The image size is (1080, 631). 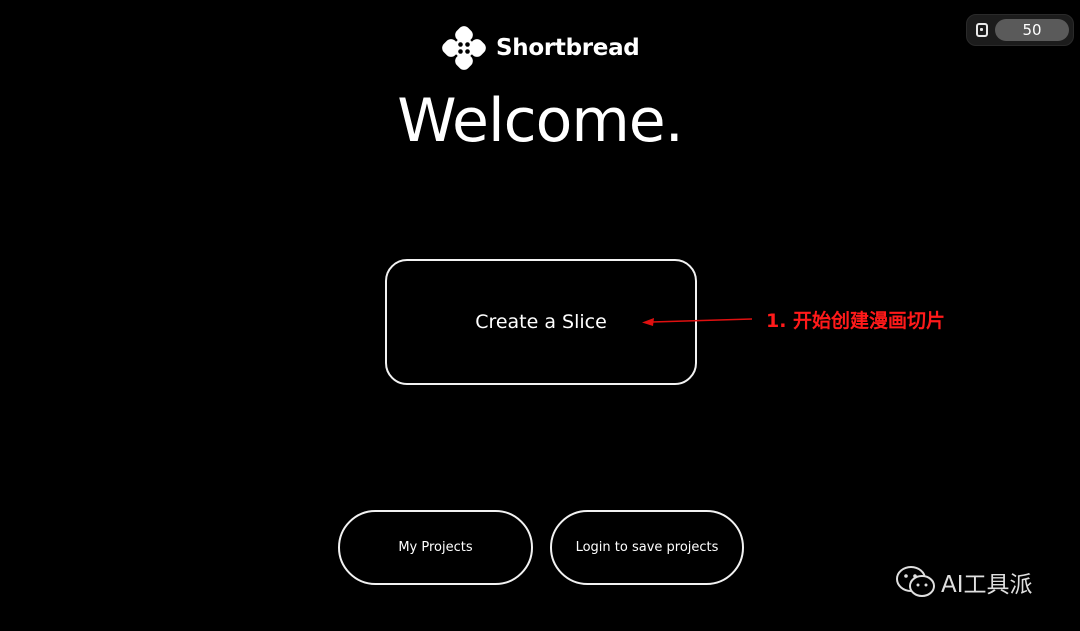 What do you see at coordinates (1032, 30) in the screenshot?
I see `credits-count: 50` at bounding box center [1032, 30].